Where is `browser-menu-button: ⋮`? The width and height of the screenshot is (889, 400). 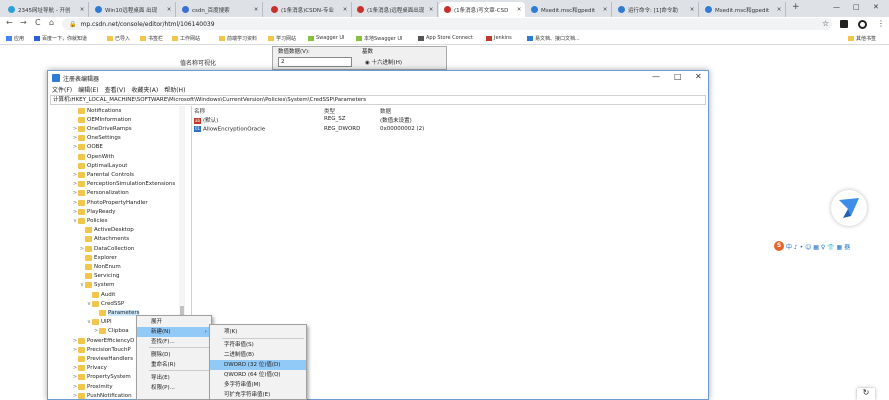
browser-menu-button: ⋮ is located at coordinates (881, 23).